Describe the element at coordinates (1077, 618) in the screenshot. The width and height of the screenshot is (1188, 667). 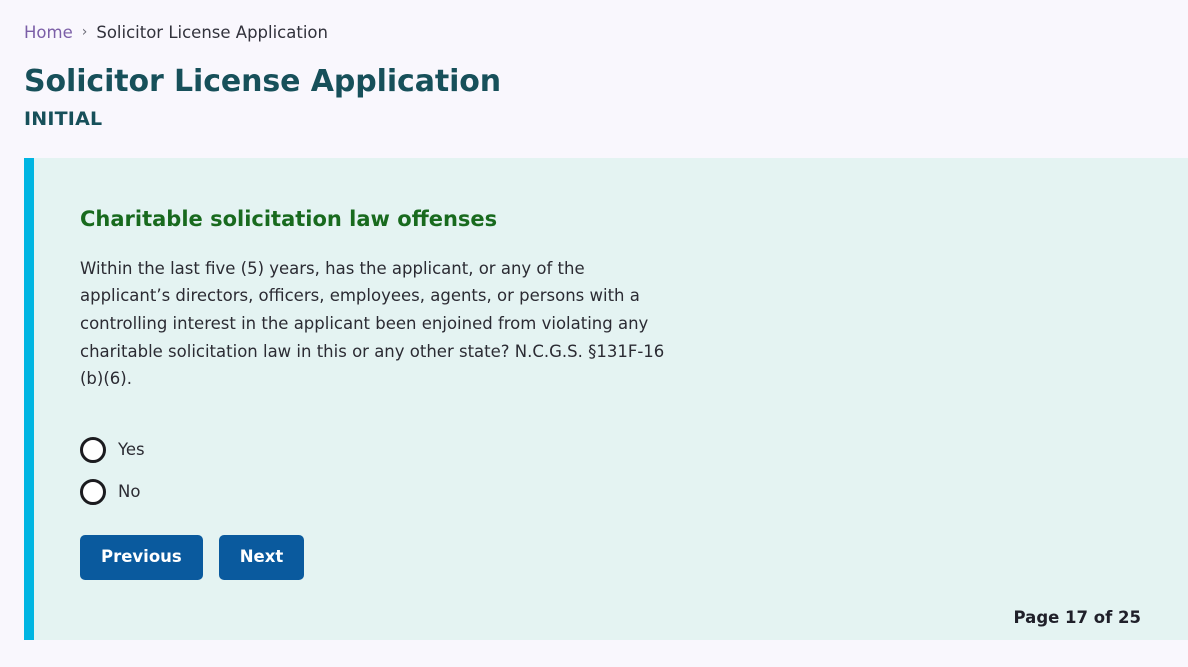
I see `page-counter: Page 17 of 25` at that location.